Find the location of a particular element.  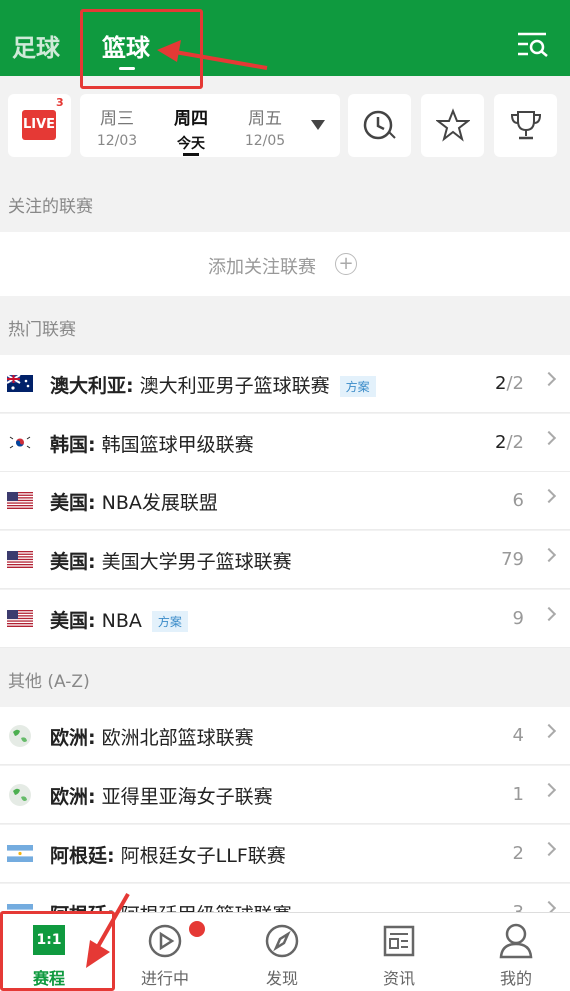

section-hot: 热门联赛 is located at coordinates (42, 330).